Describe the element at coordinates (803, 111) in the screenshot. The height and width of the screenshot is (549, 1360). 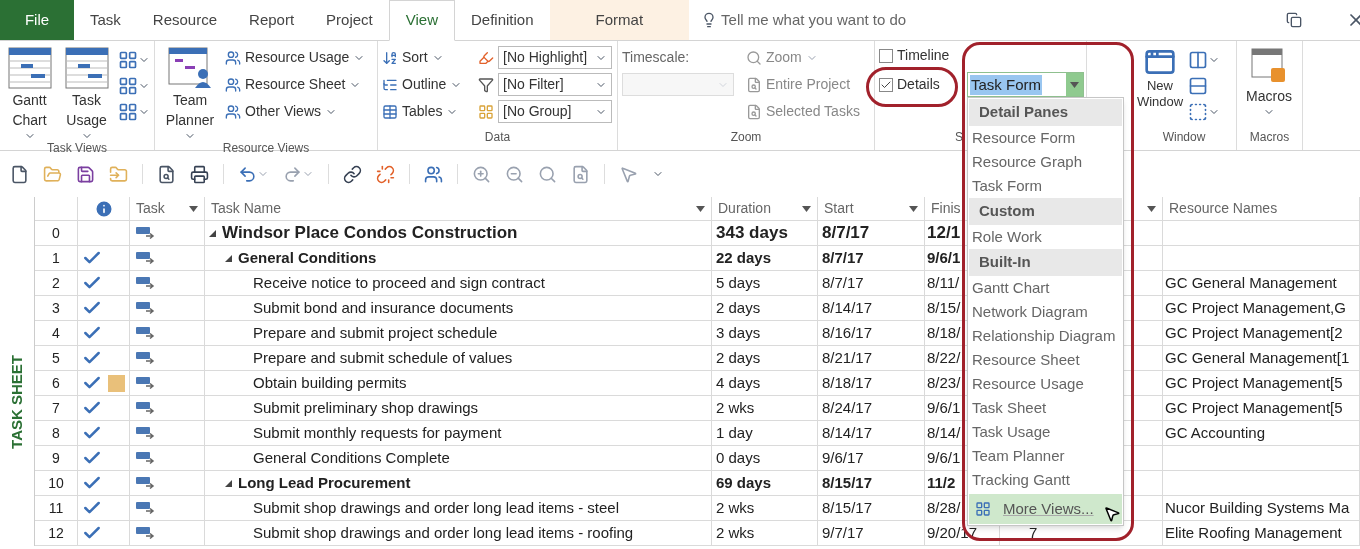
I see `ribbon-button: Selected Tasks` at that location.